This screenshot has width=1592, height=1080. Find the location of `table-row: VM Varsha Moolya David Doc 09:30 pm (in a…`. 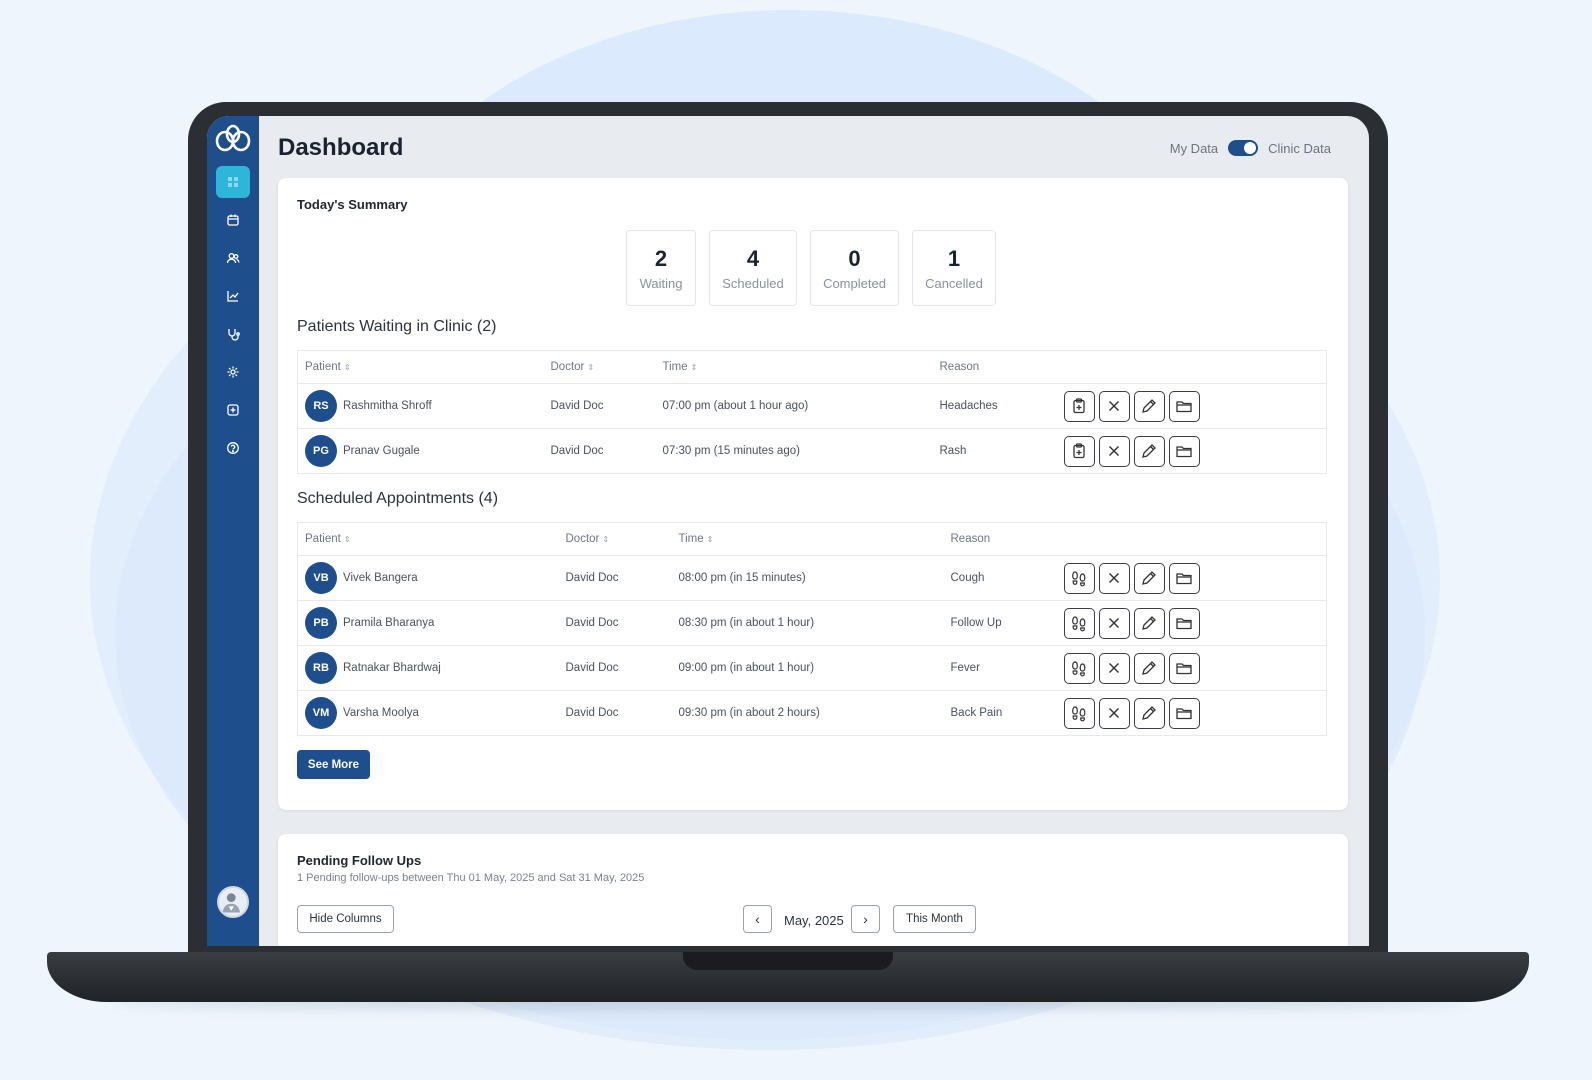

table-row: VM Varsha Moolya David Doc 09:30 pm (in a… is located at coordinates (812, 713).